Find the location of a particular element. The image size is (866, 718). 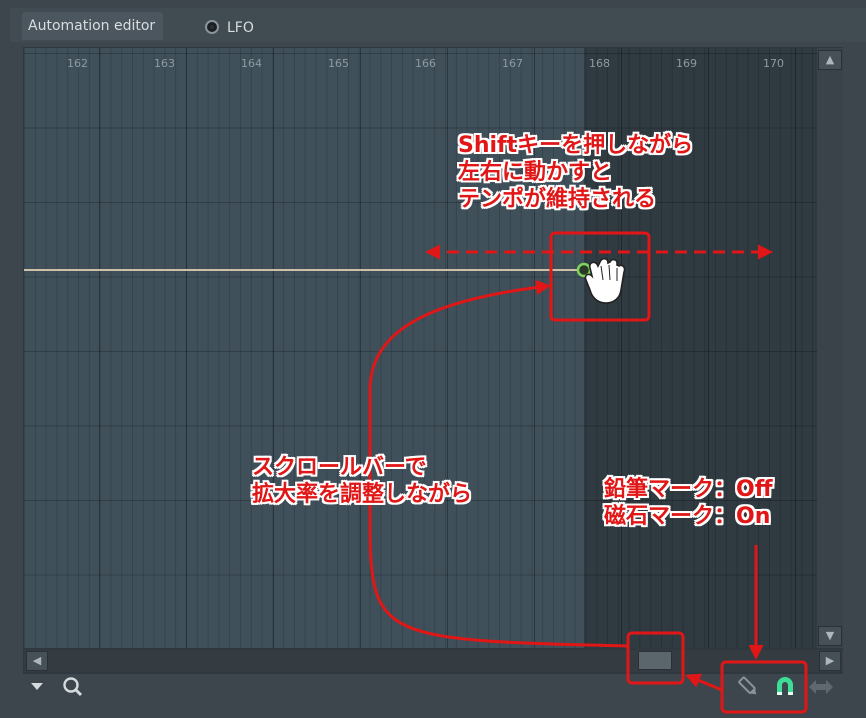

tools-annotation: 鉛筆マーク：Off 磁石マーク：On is located at coordinates (688, 503).